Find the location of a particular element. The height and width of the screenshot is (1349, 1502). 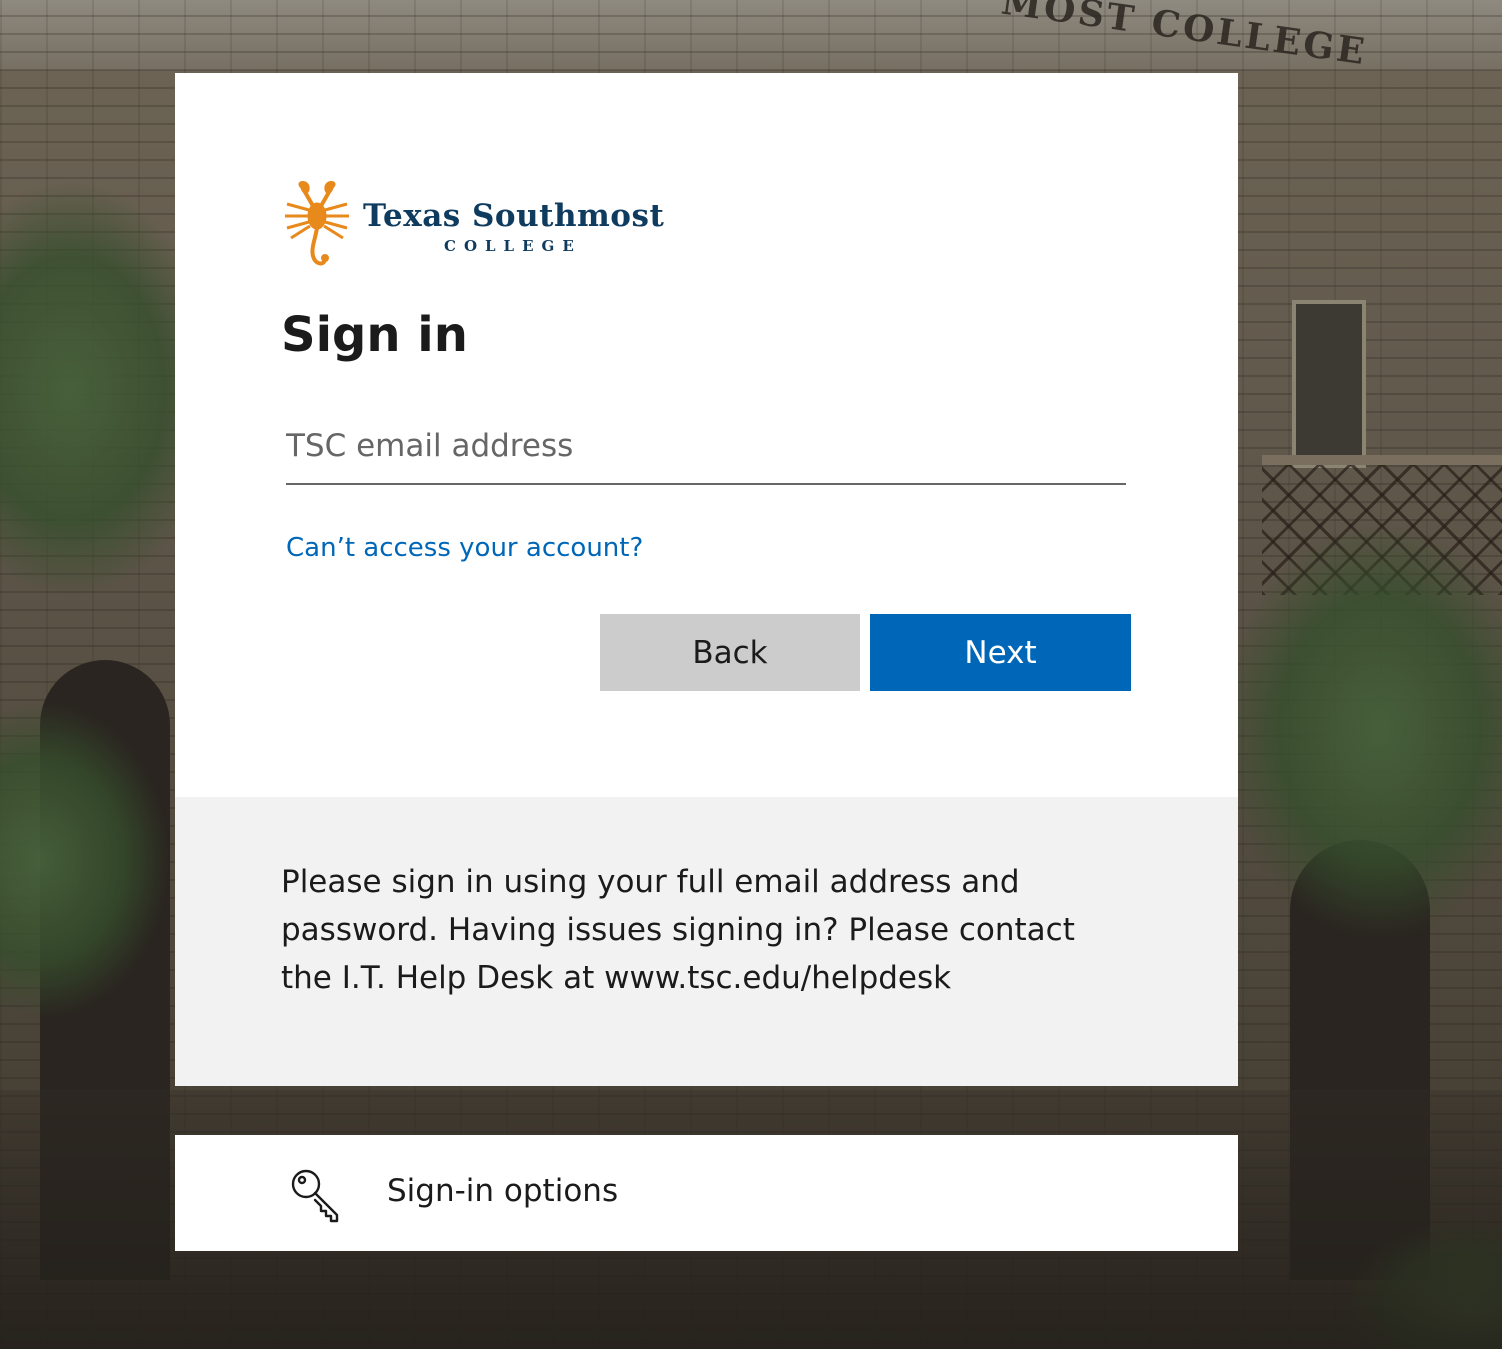

signin-options-label: Sign-in options is located at coordinates (503, 1191).